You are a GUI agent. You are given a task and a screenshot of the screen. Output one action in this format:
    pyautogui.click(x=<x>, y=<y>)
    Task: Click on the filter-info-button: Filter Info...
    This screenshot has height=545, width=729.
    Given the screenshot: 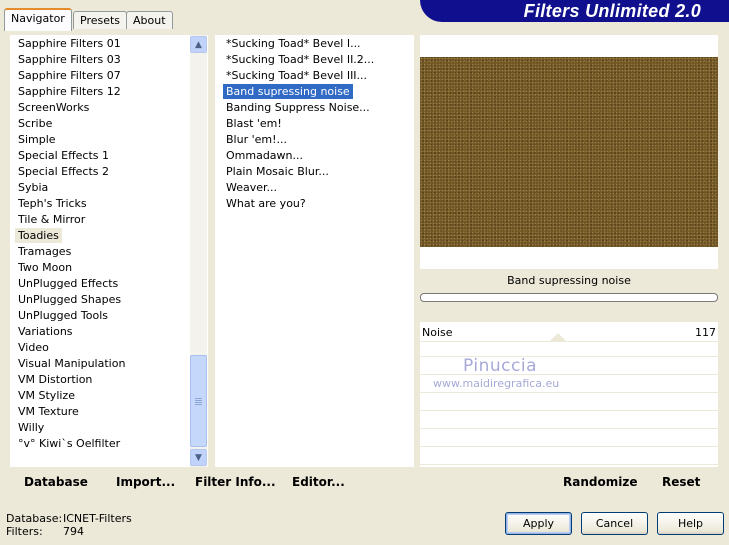 What is the action you would take?
    pyautogui.click(x=235, y=482)
    